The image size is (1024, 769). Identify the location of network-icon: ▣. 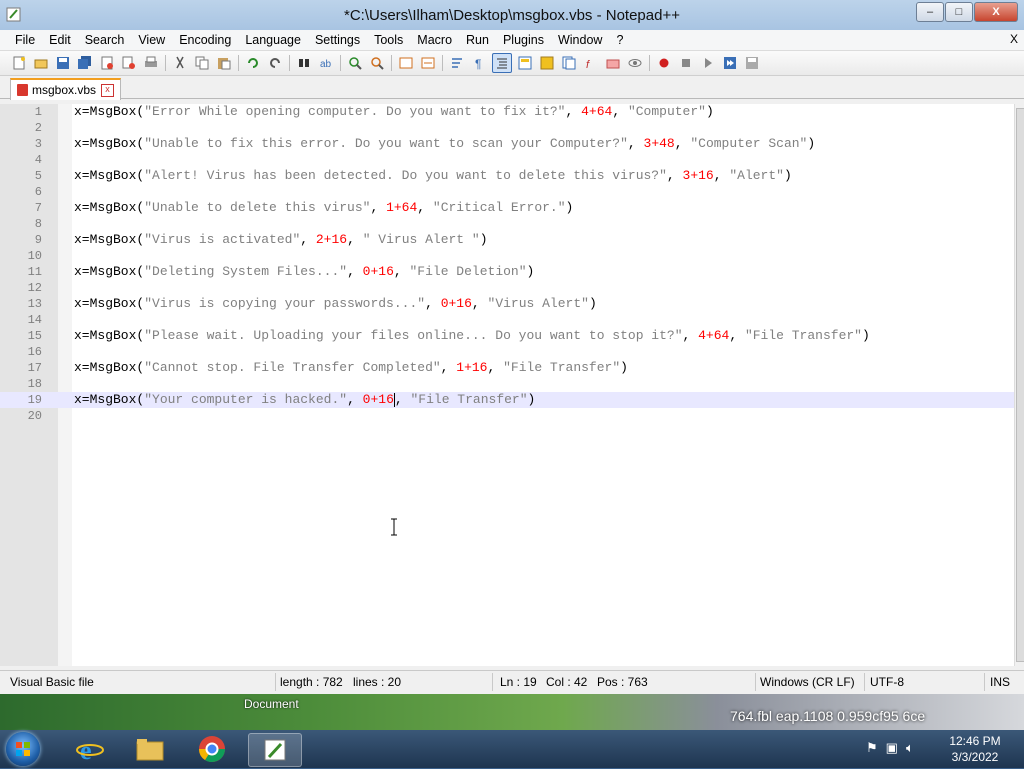
(892, 748).